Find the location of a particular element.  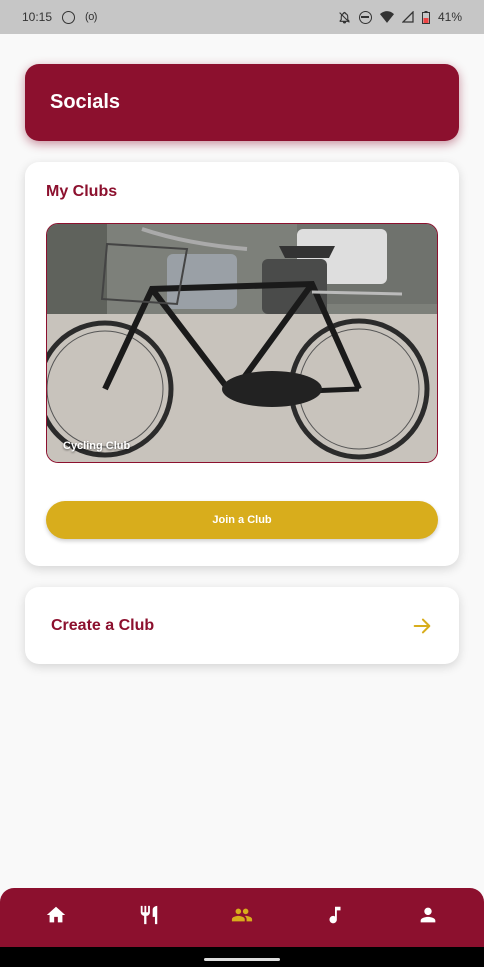

nav-socials is located at coordinates (242, 918).